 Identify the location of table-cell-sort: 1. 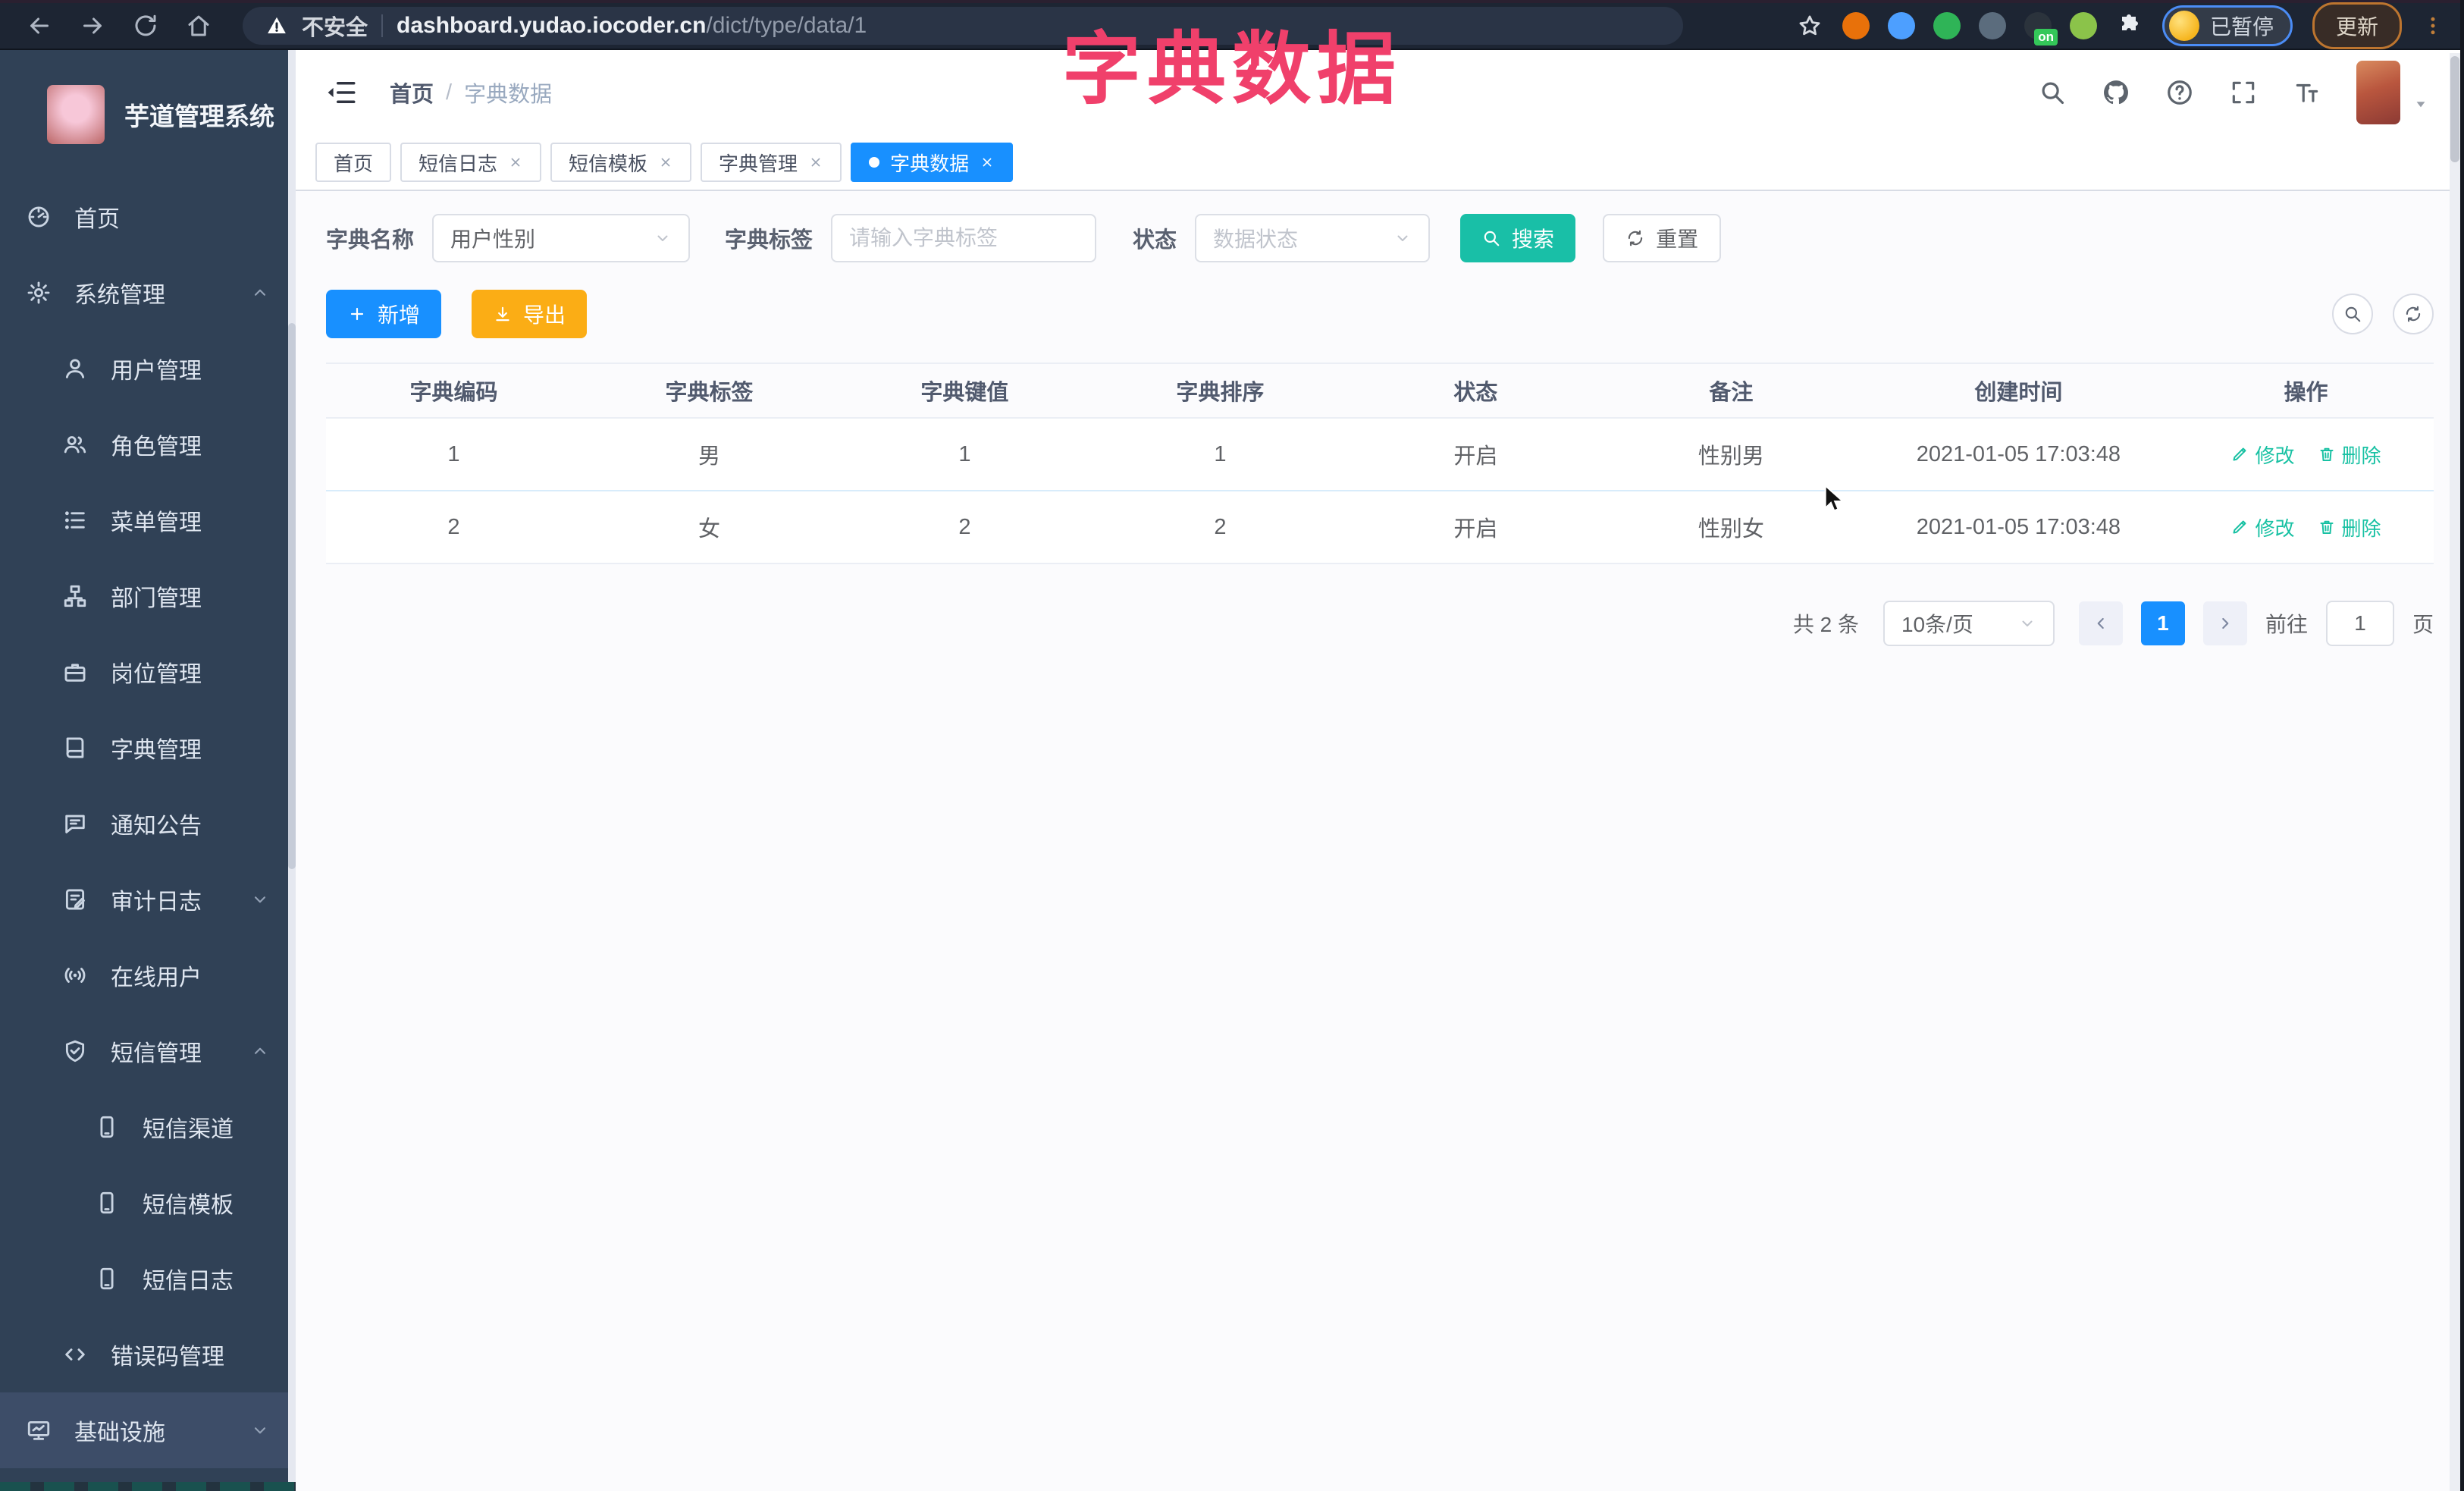
(1220, 453).